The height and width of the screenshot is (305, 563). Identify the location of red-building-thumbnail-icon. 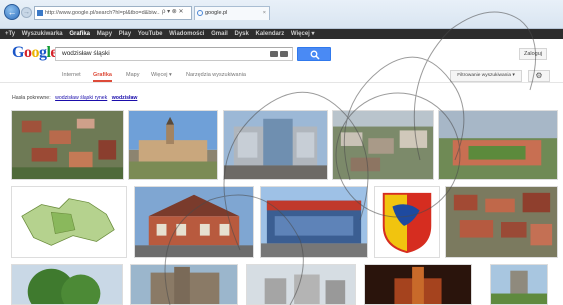
(194, 222).